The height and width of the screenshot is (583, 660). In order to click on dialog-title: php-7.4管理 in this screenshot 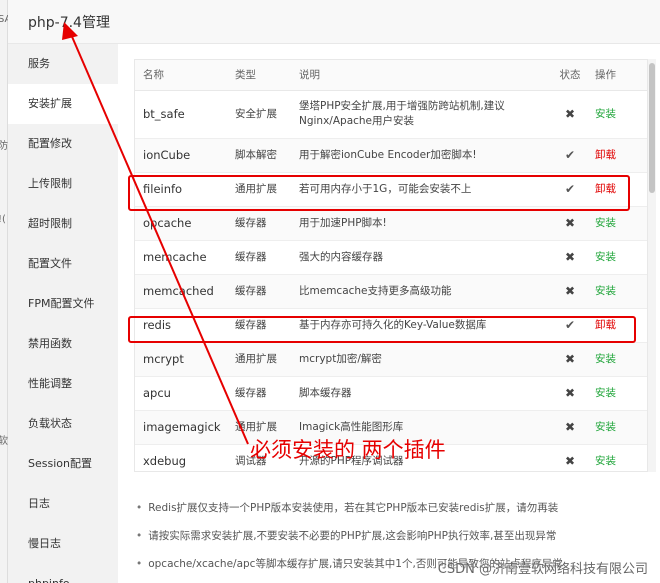, I will do `click(69, 23)`.